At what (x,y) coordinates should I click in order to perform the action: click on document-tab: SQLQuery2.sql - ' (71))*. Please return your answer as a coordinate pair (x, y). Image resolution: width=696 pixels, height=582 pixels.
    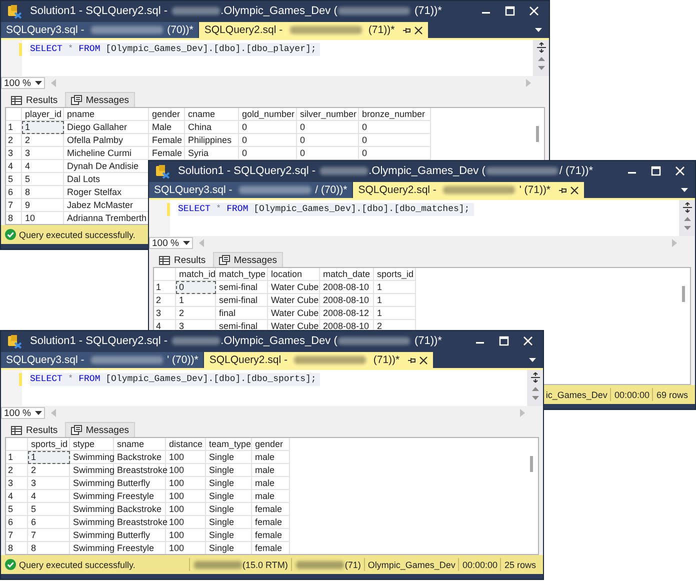
    Looking at the image, I should click on (468, 190).